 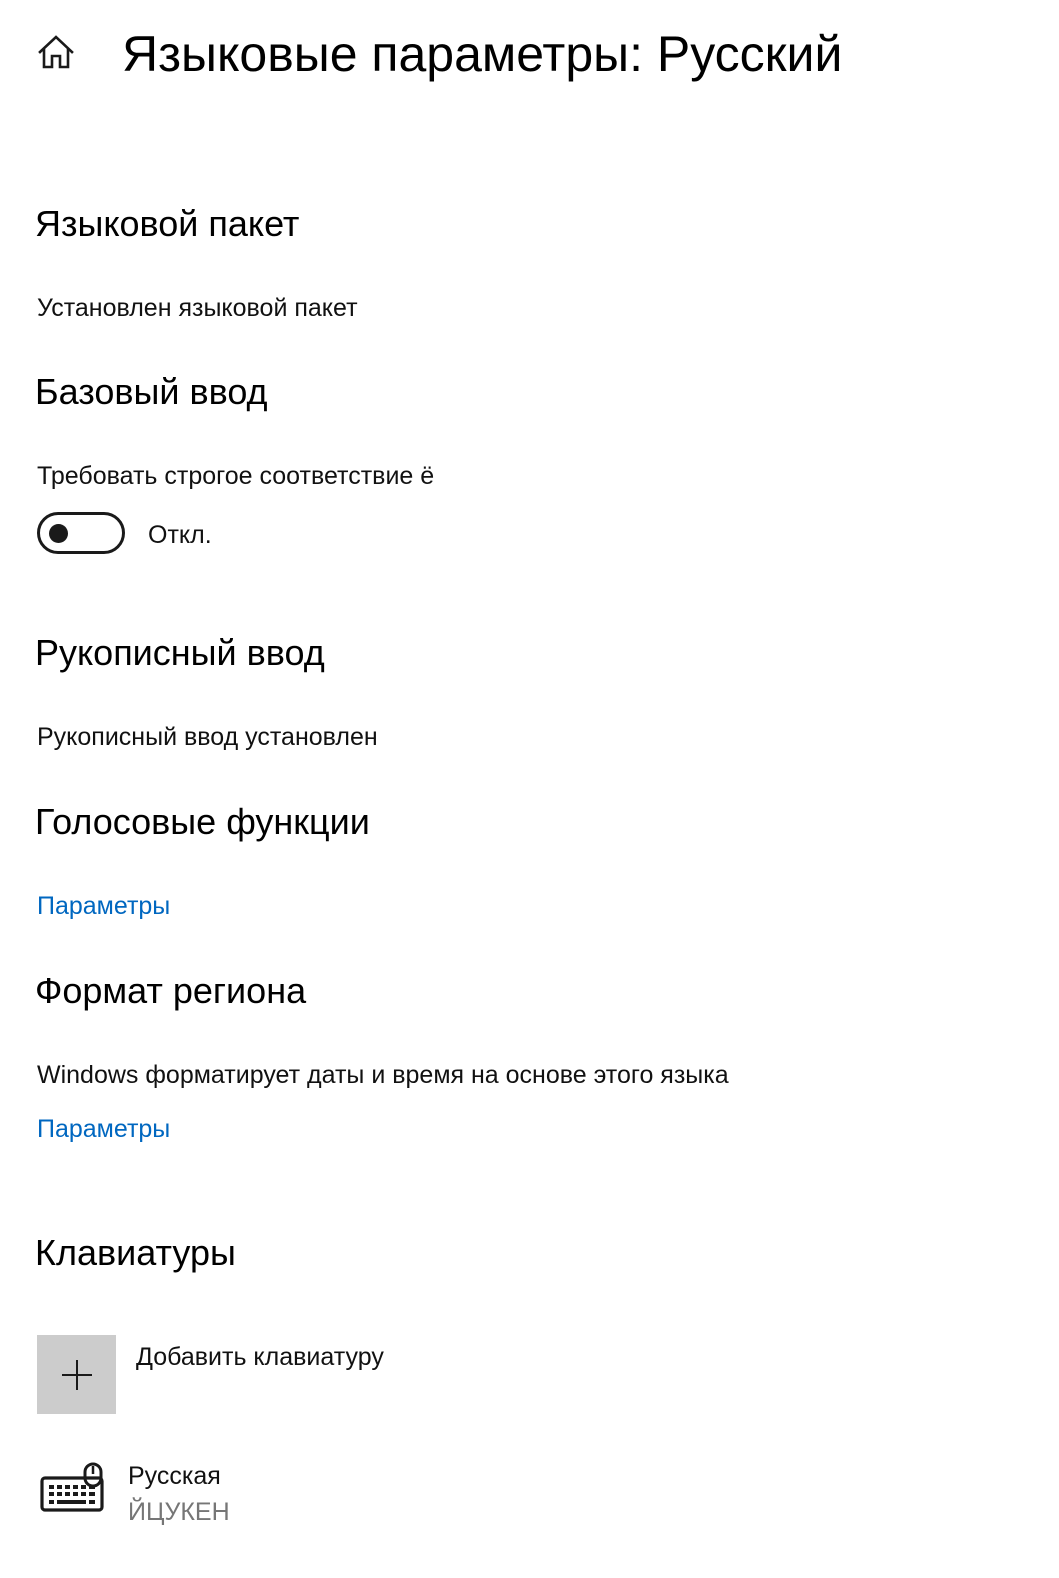 I want to click on page-title: Языковые параметры: Русский, so click(x=482, y=54).